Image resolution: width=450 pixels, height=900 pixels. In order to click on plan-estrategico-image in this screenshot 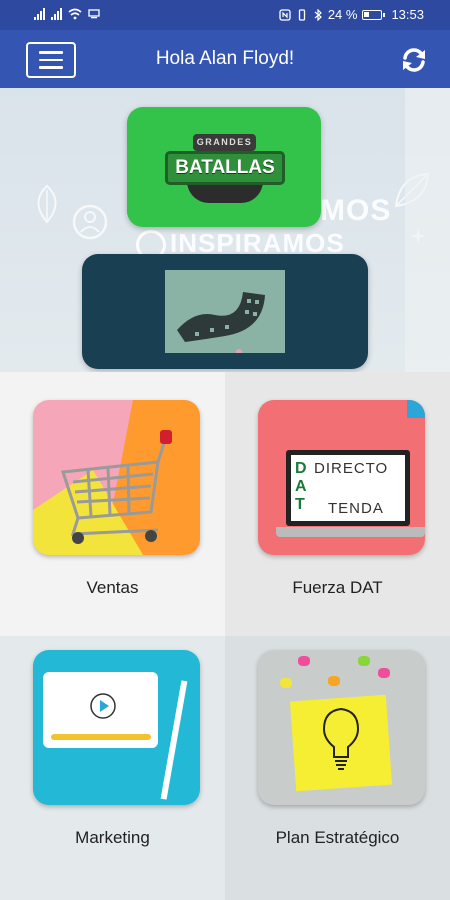, I will do `click(341, 727)`.